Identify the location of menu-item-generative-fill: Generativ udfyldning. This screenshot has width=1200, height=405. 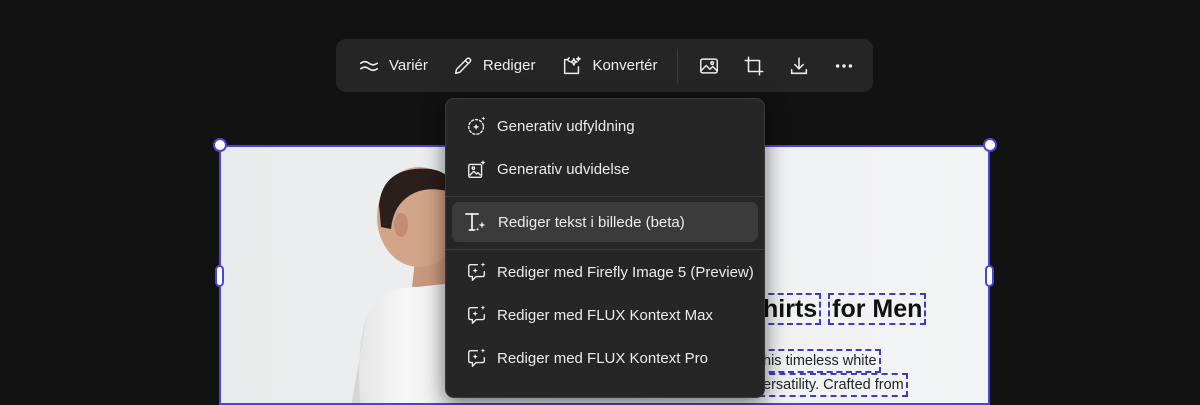
(605, 126).